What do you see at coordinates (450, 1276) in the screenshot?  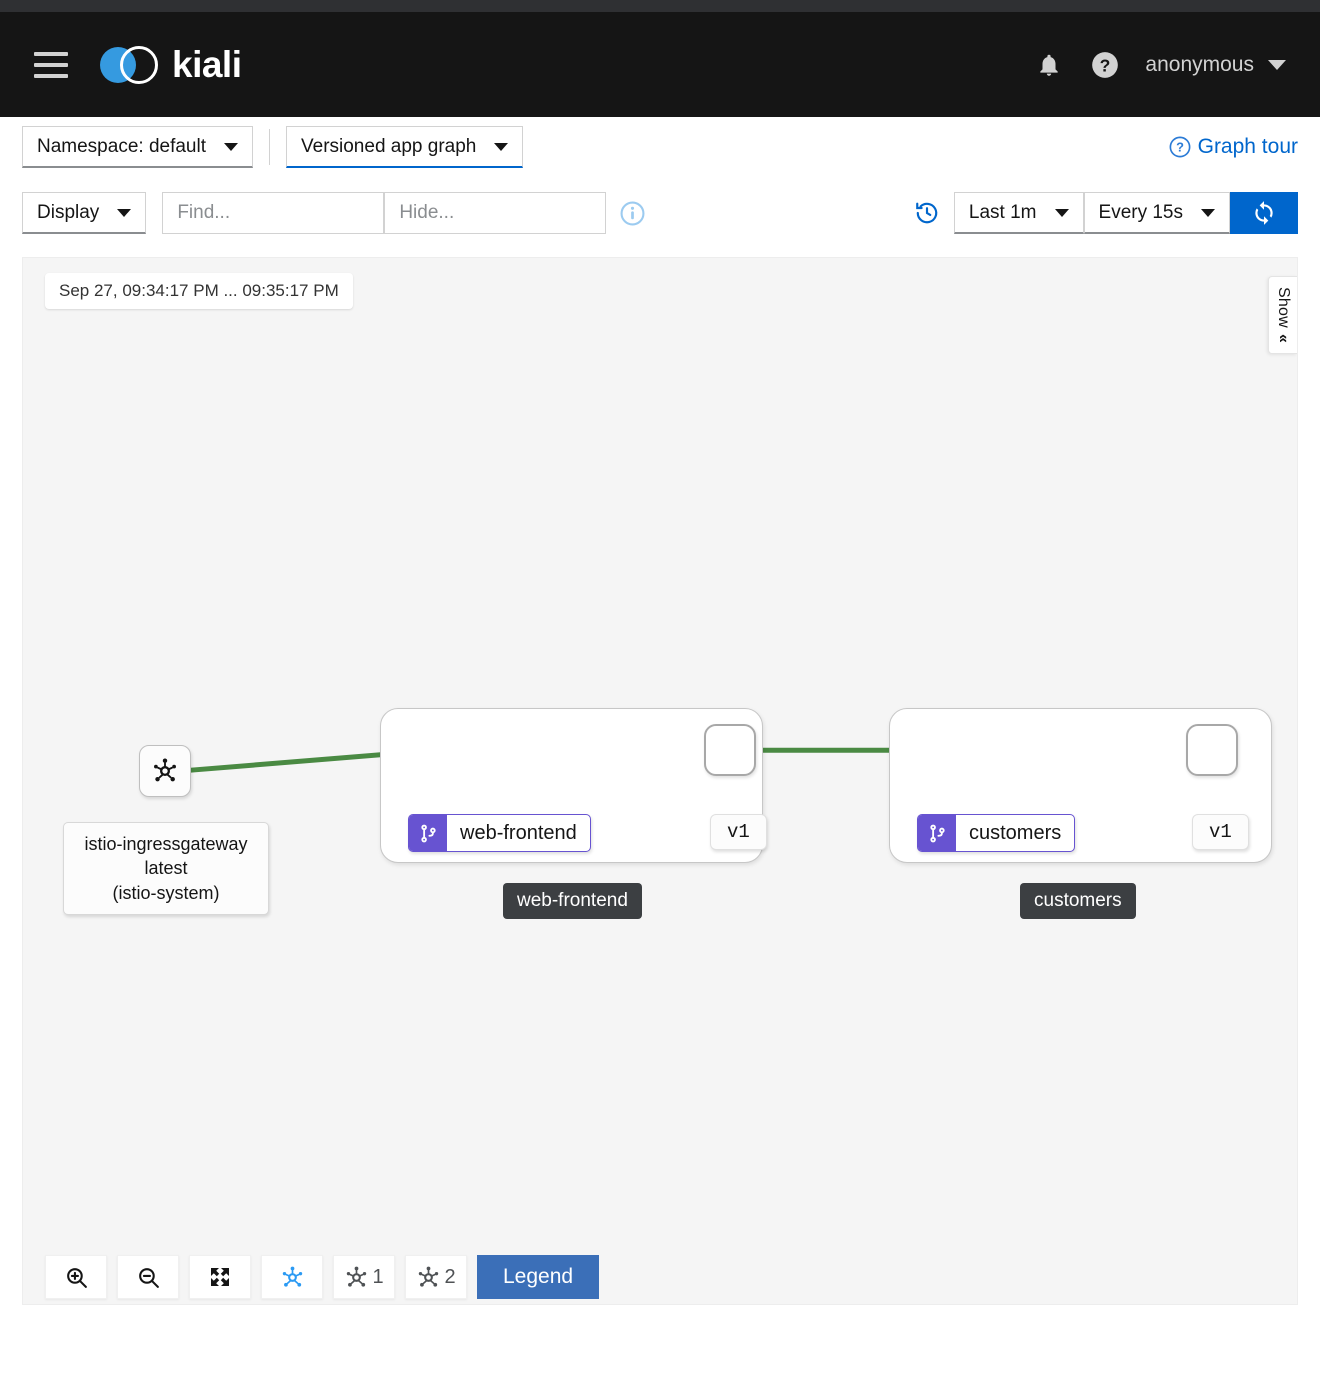 I see `layout-2-label: 2` at bounding box center [450, 1276].